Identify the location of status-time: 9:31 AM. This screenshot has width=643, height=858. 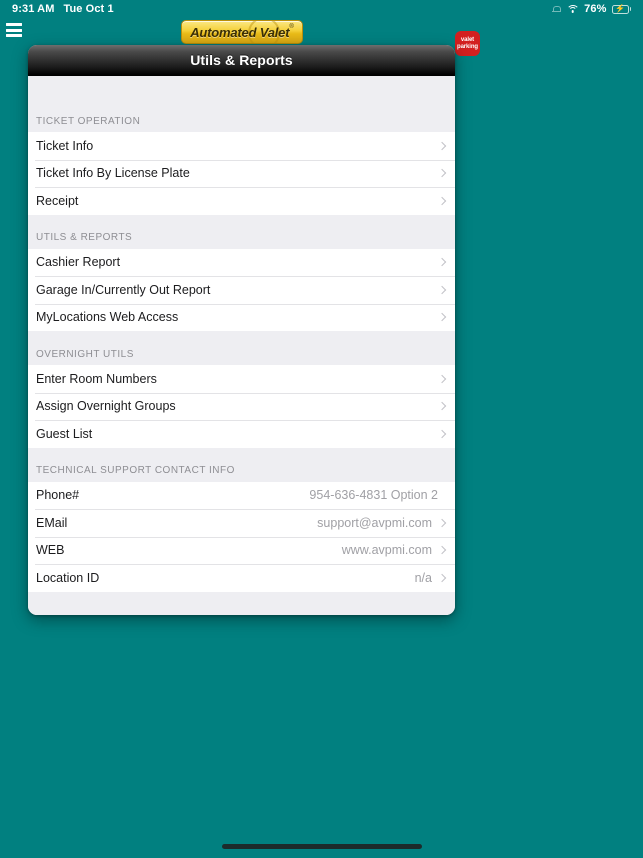
(33, 9).